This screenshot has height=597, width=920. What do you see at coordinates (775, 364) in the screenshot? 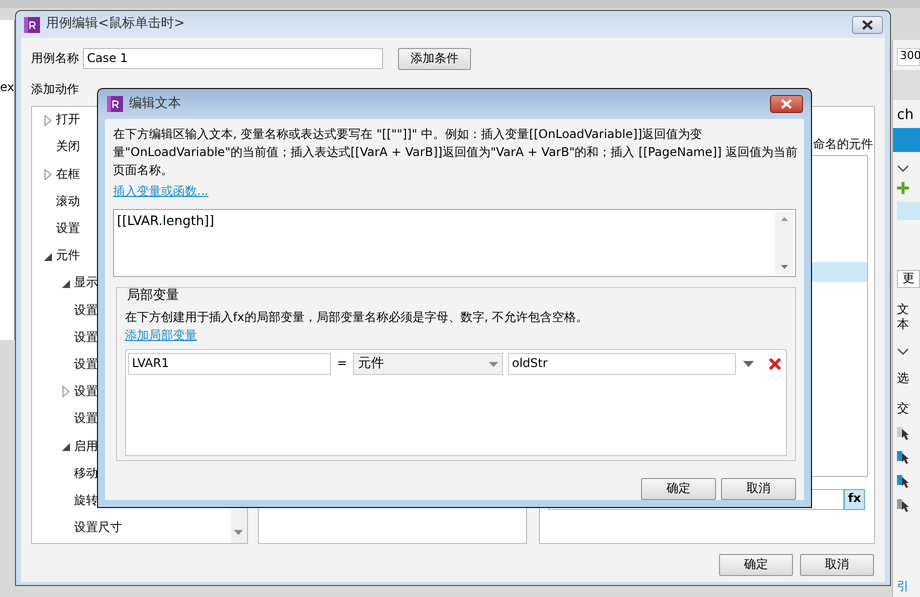
I see `delete-icon` at bounding box center [775, 364].